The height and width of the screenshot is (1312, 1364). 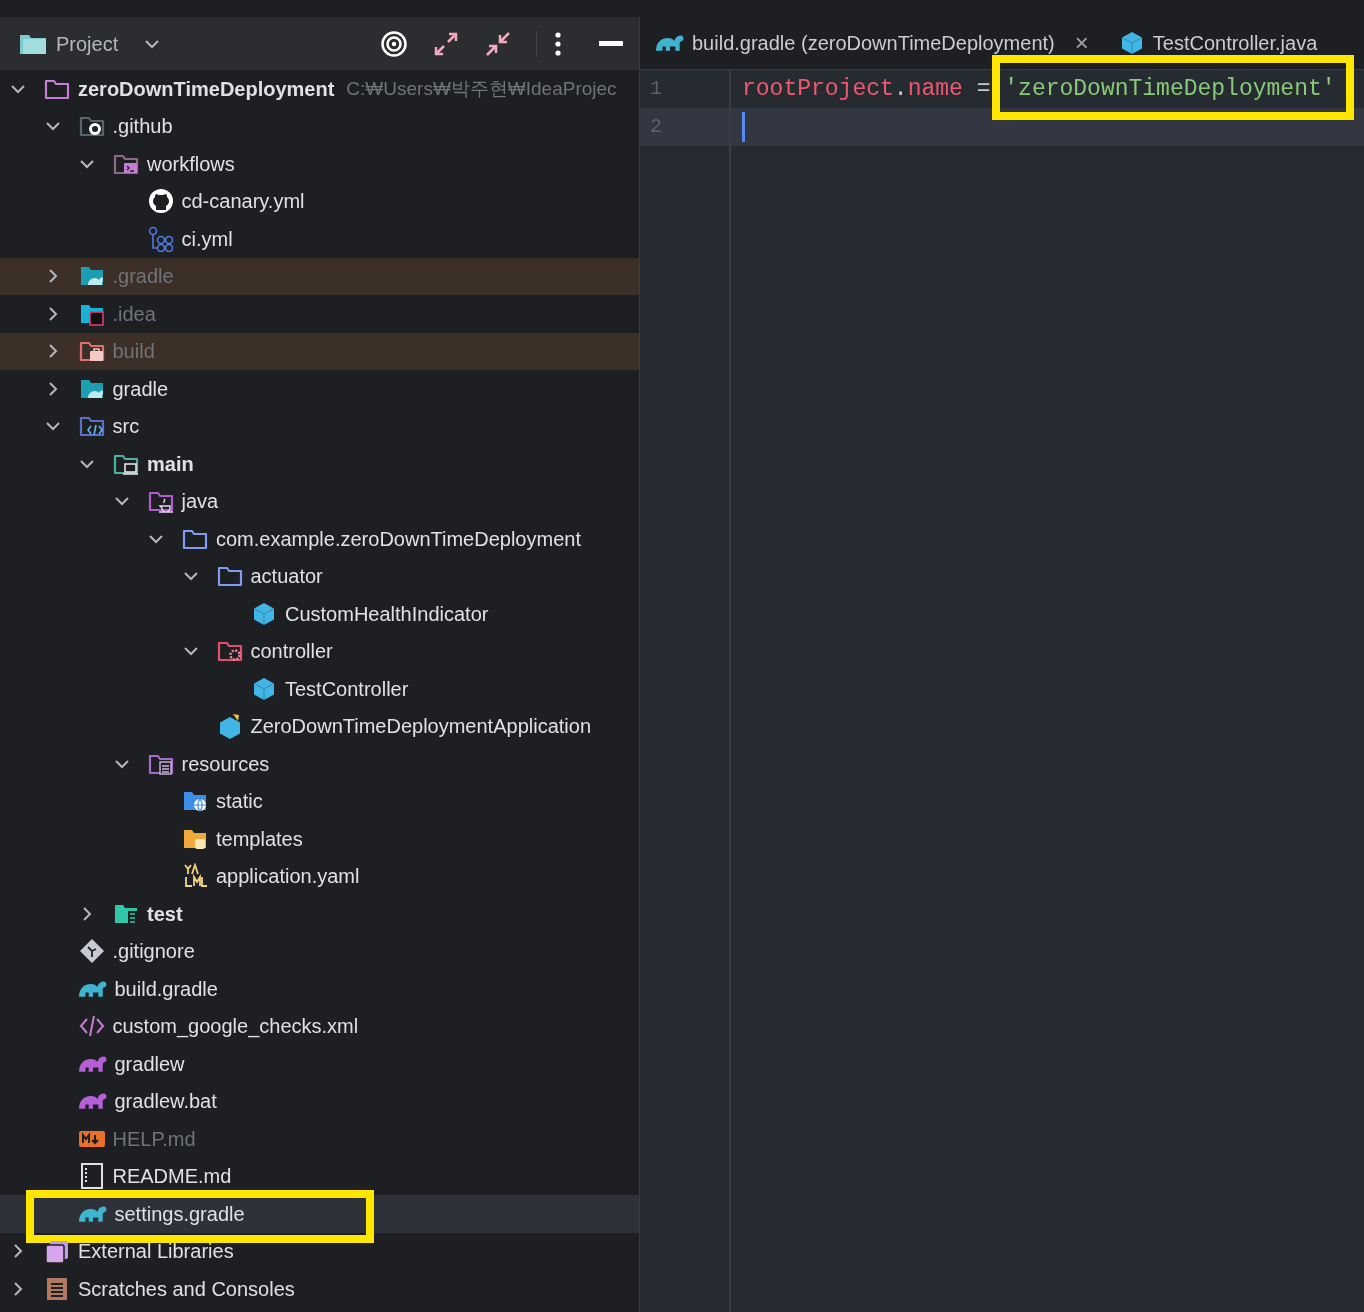 I want to click on panel-title: Project, so click(x=87, y=44).